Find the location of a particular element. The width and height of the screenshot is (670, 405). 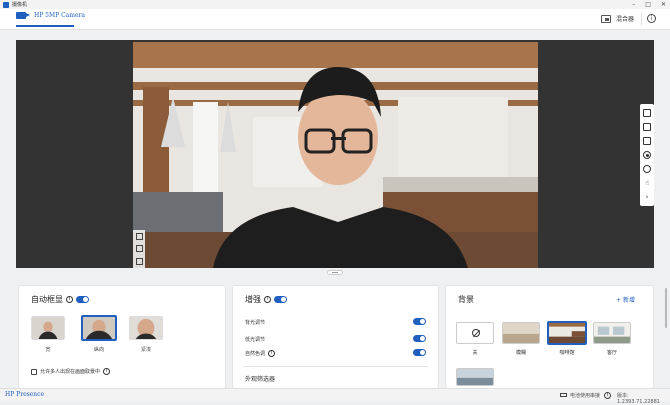

multi-person-checkbox is located at coordinates (34, 371).